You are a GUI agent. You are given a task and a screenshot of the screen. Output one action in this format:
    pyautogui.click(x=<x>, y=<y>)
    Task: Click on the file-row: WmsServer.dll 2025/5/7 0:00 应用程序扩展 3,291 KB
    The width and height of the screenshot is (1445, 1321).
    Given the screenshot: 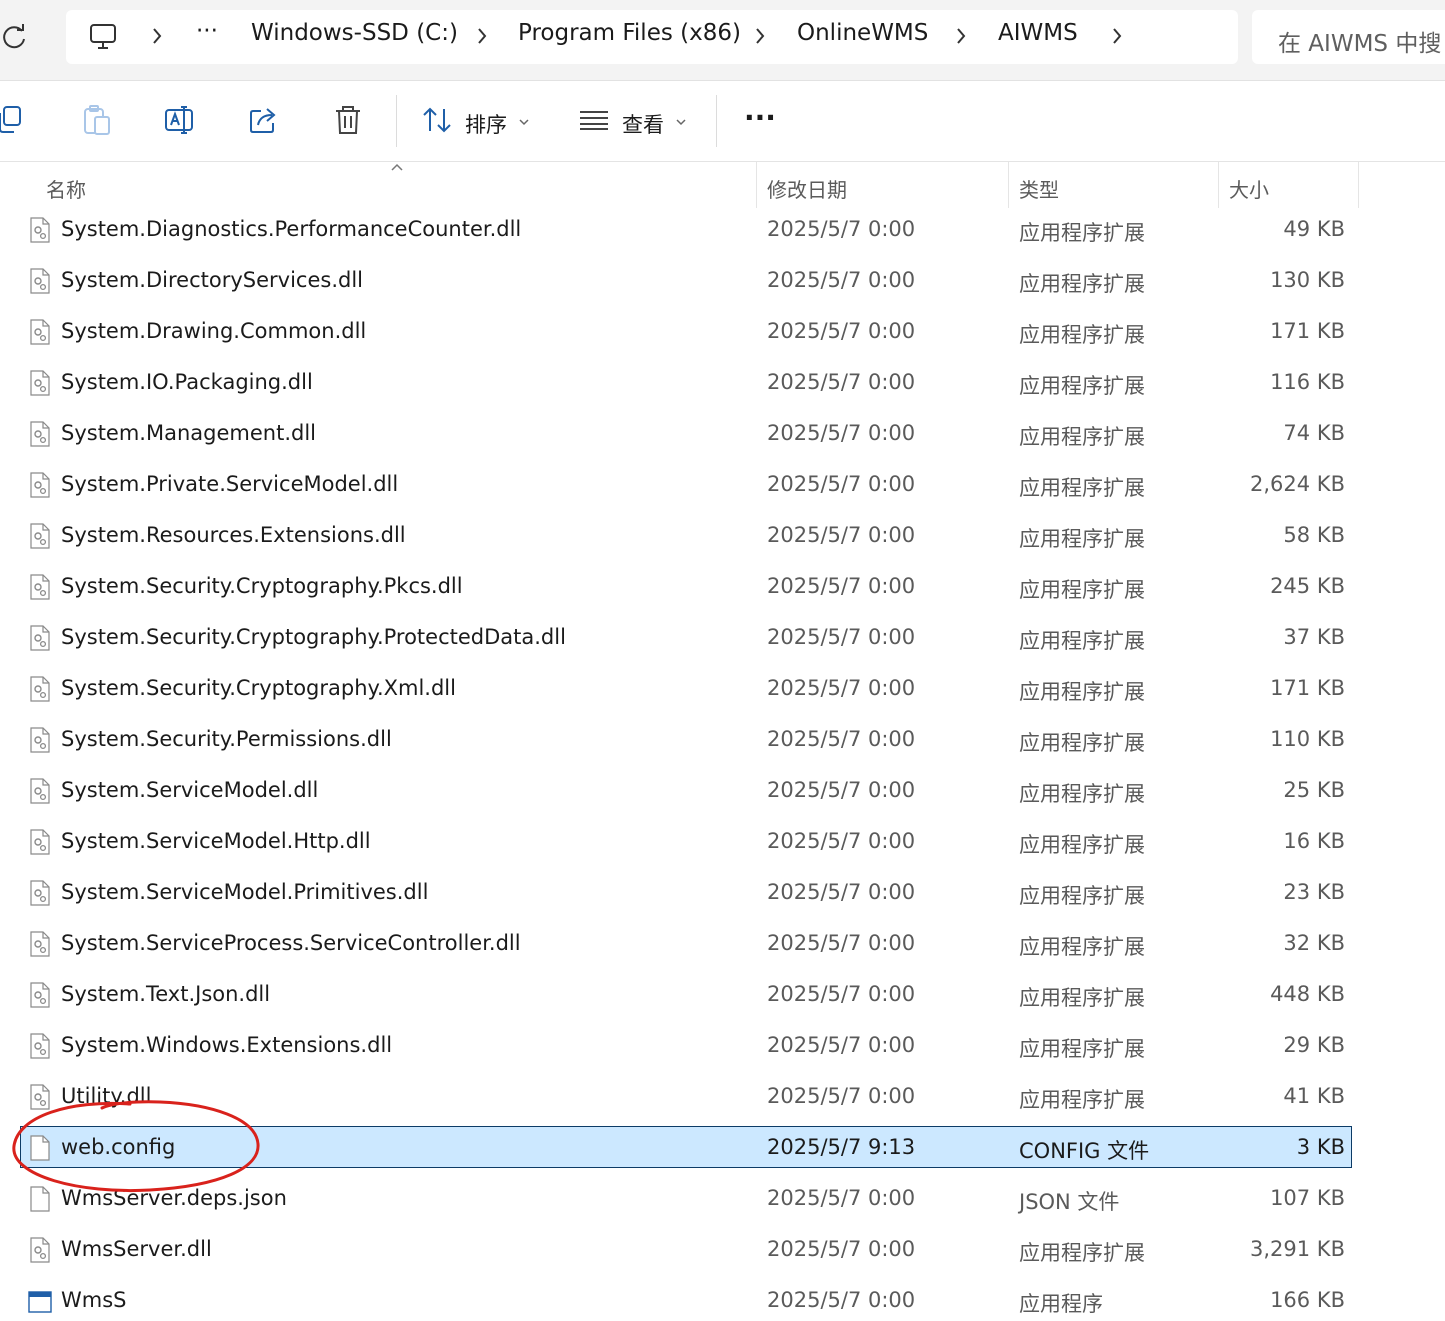 What is the action you would take?
    pyautogui.click(x=686, y=1249)
    